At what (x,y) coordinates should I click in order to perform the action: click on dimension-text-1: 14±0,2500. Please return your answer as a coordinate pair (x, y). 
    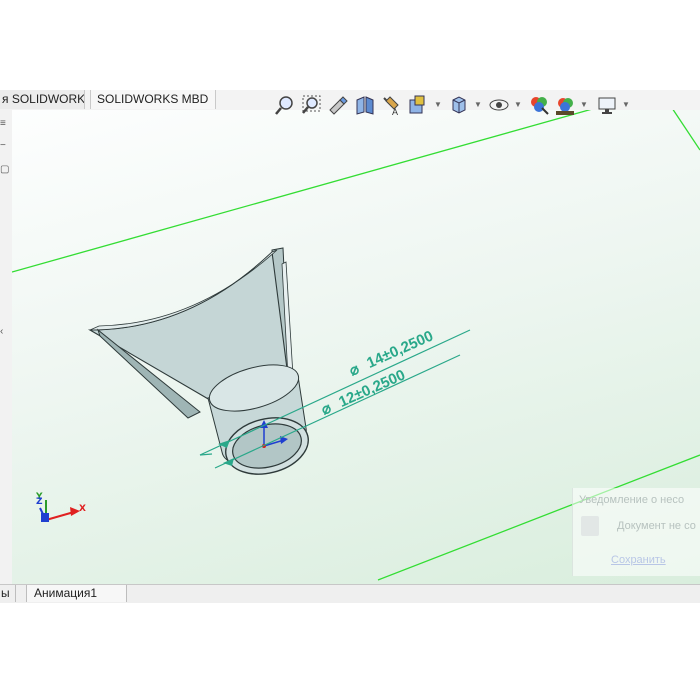
    Looking at the image, I should click on (400, 350).